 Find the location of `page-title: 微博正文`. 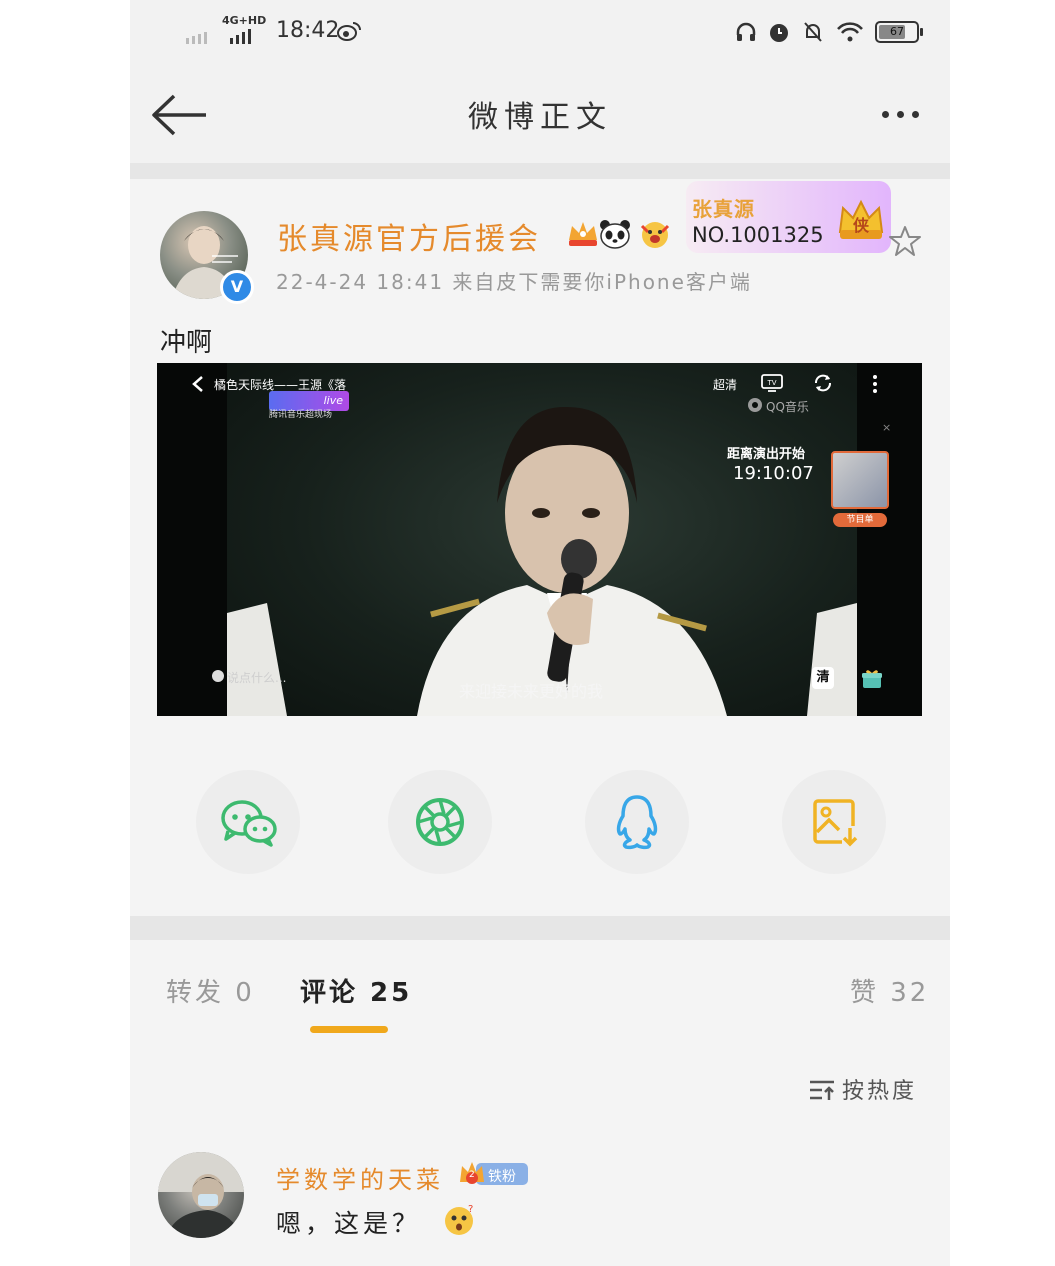

page-title: 微博正文 is located at coordinates (540, 117).